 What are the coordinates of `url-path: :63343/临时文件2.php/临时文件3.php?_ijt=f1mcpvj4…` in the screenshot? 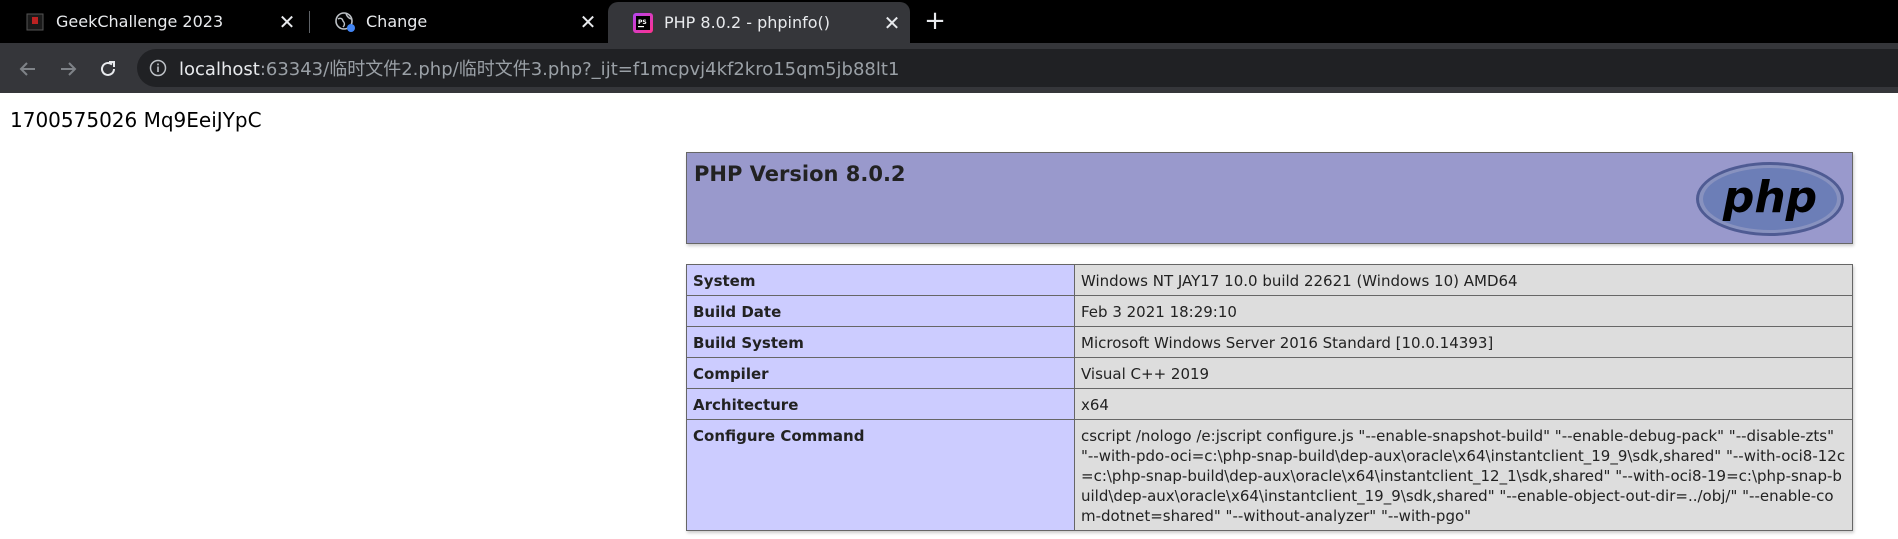 It's located at (579, 69).